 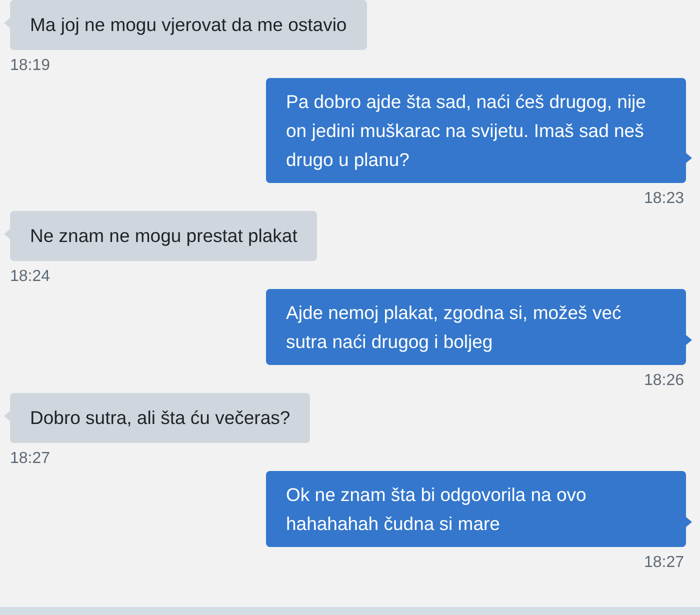 What do you see at coordinates (466, 130) in the screenshot?
I see `message-text: Pa dobro ajde šta sad, naći ćeš drugog, nije on jedini muškarac na svijetu. Imaš sad neš drugo u planu?` at bounding box center [466, 130].